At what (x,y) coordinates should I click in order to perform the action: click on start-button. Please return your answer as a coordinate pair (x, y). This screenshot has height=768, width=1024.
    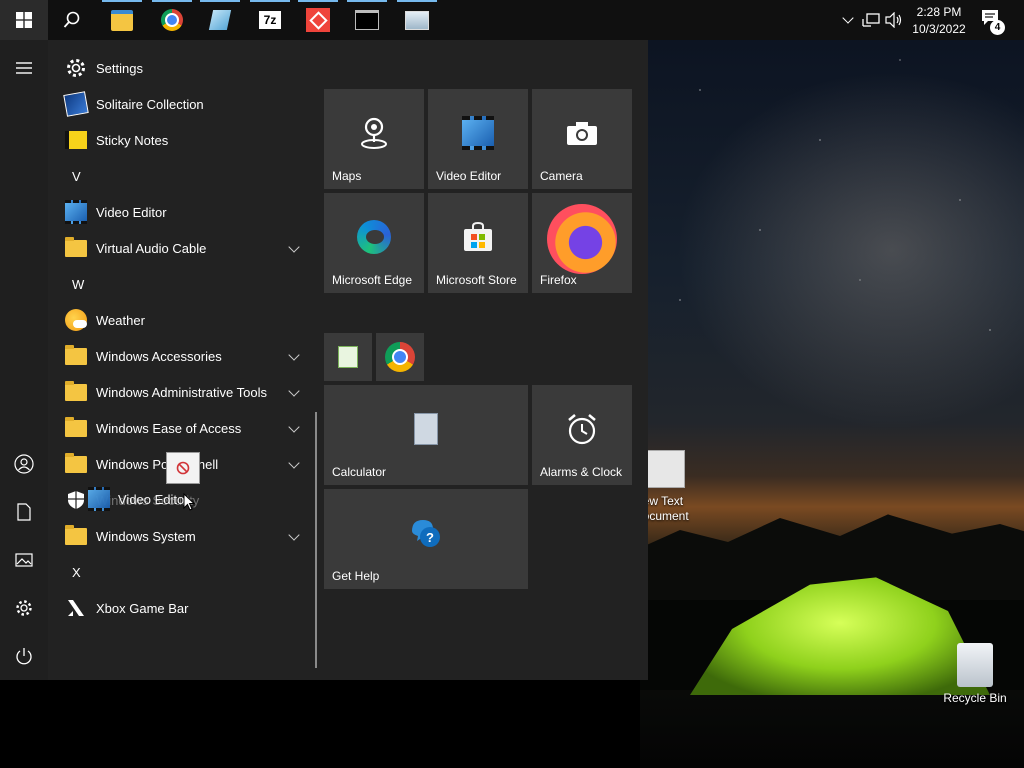
    Looking at the image, I should click on (24, 20).